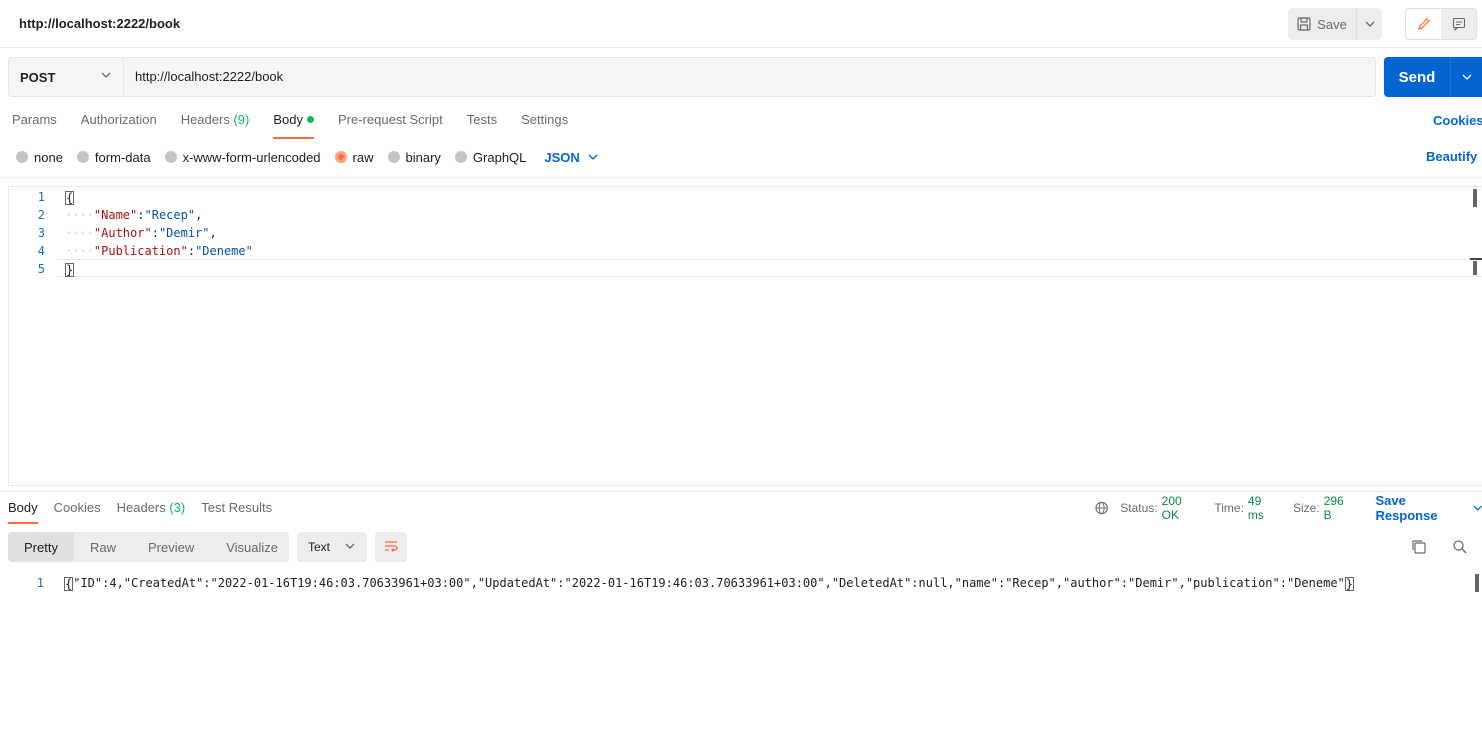 Image resolution: width=1482 pixels, height=738 pixels. I want to click on method-select: POST, so click(66, 77).